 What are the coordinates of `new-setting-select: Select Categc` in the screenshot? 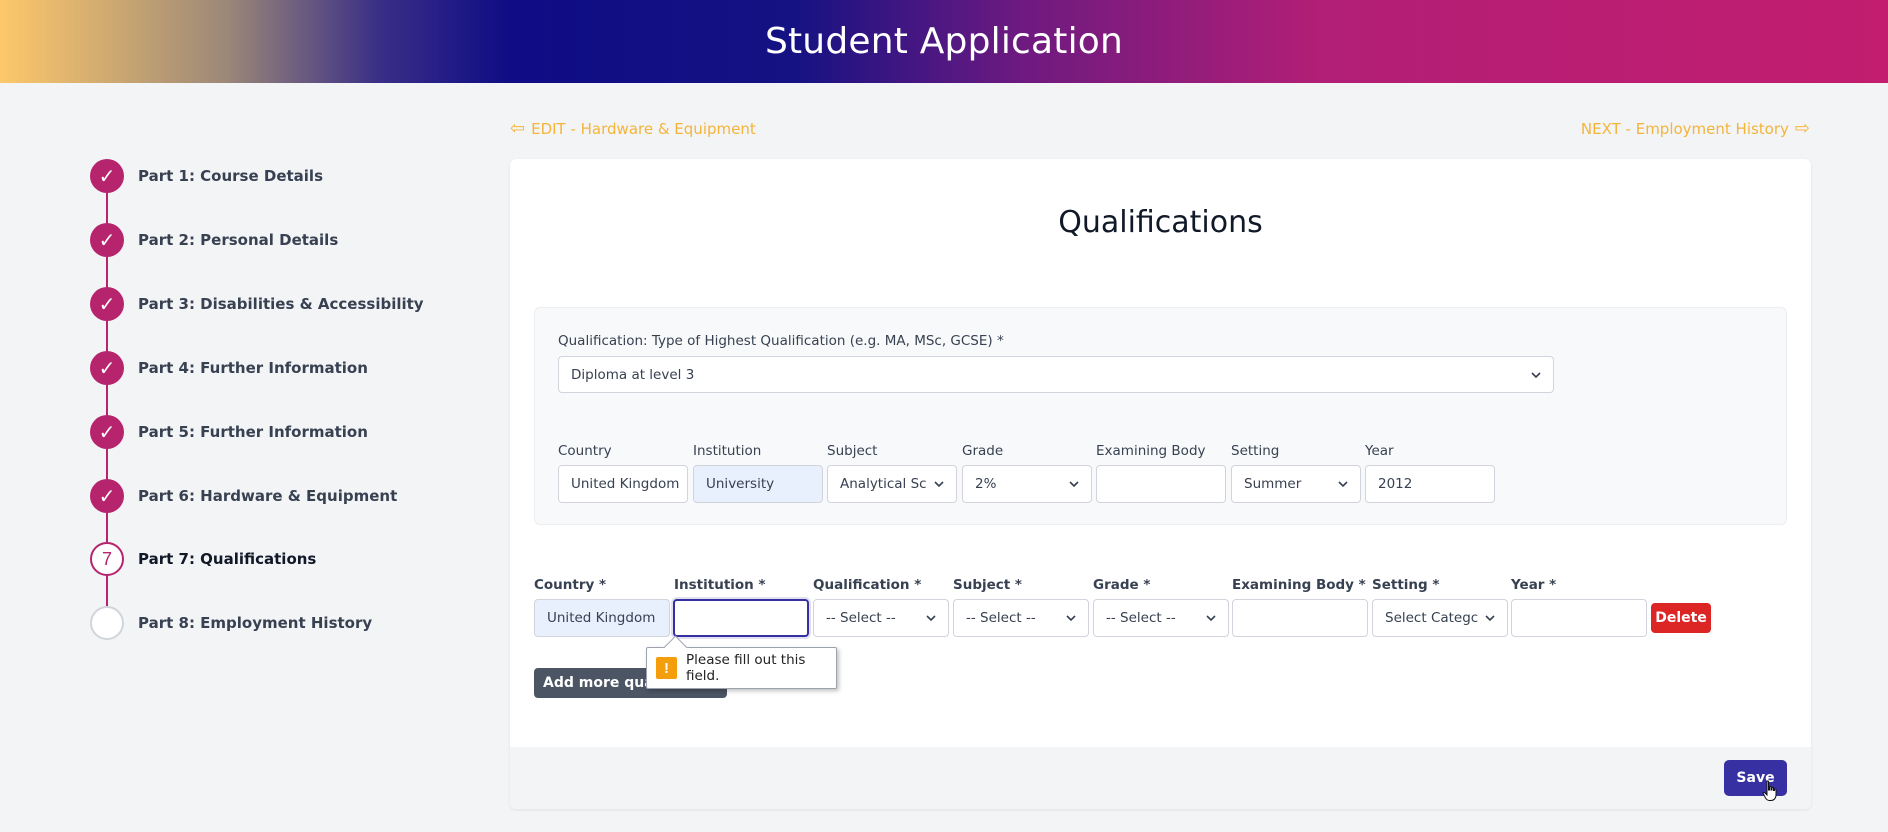 It's located at (1440, 618).